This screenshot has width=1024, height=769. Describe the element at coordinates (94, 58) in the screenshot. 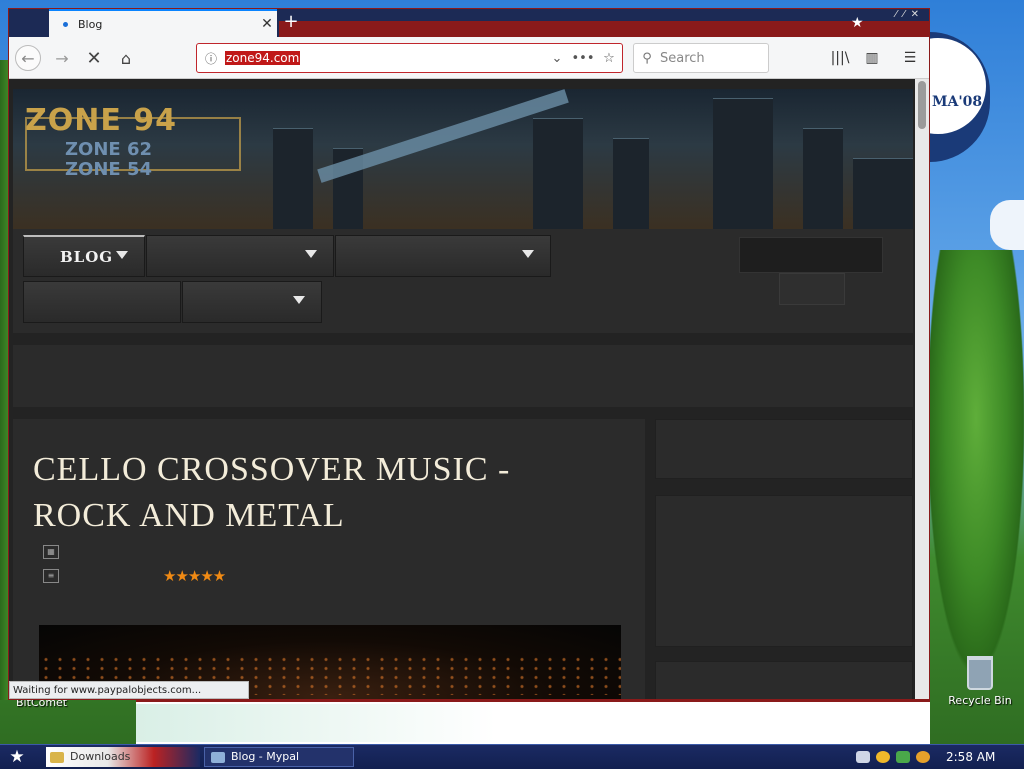

I see `stop-button: ✕` at that location.